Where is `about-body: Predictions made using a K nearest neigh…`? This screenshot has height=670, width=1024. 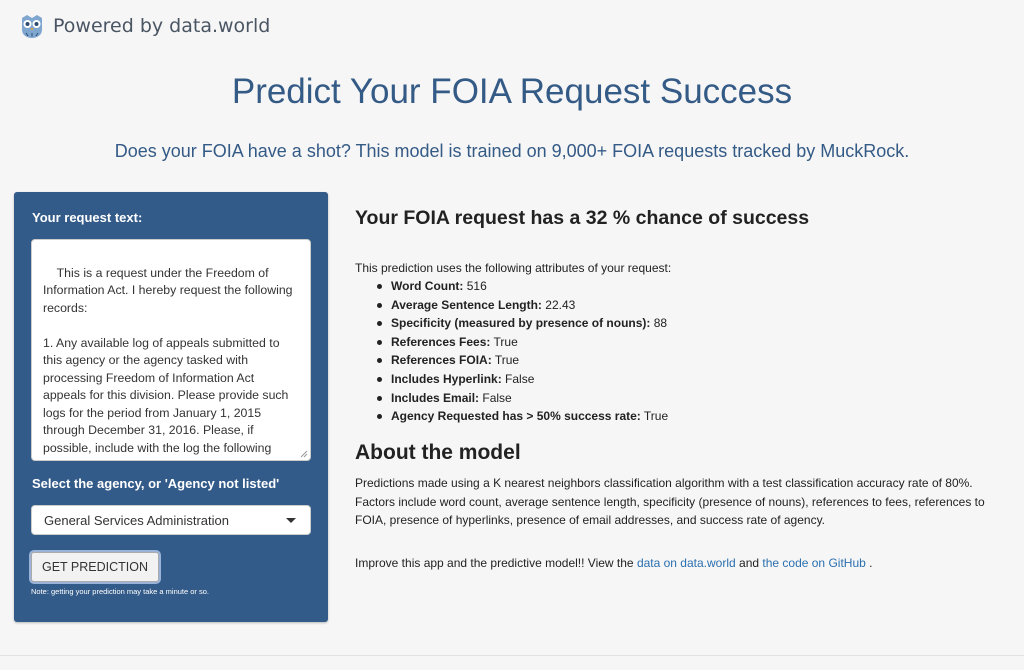
about-body: Predictions made using a K nearest neigh… is located at coordinates (670, 501).